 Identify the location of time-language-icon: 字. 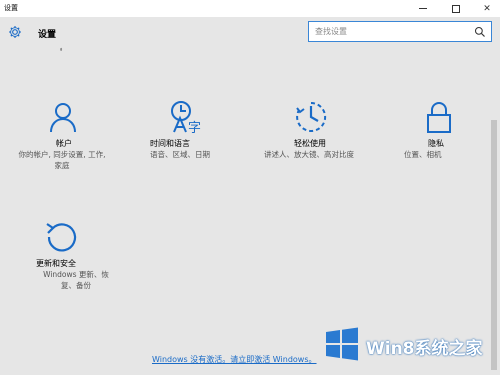
(186, 117).